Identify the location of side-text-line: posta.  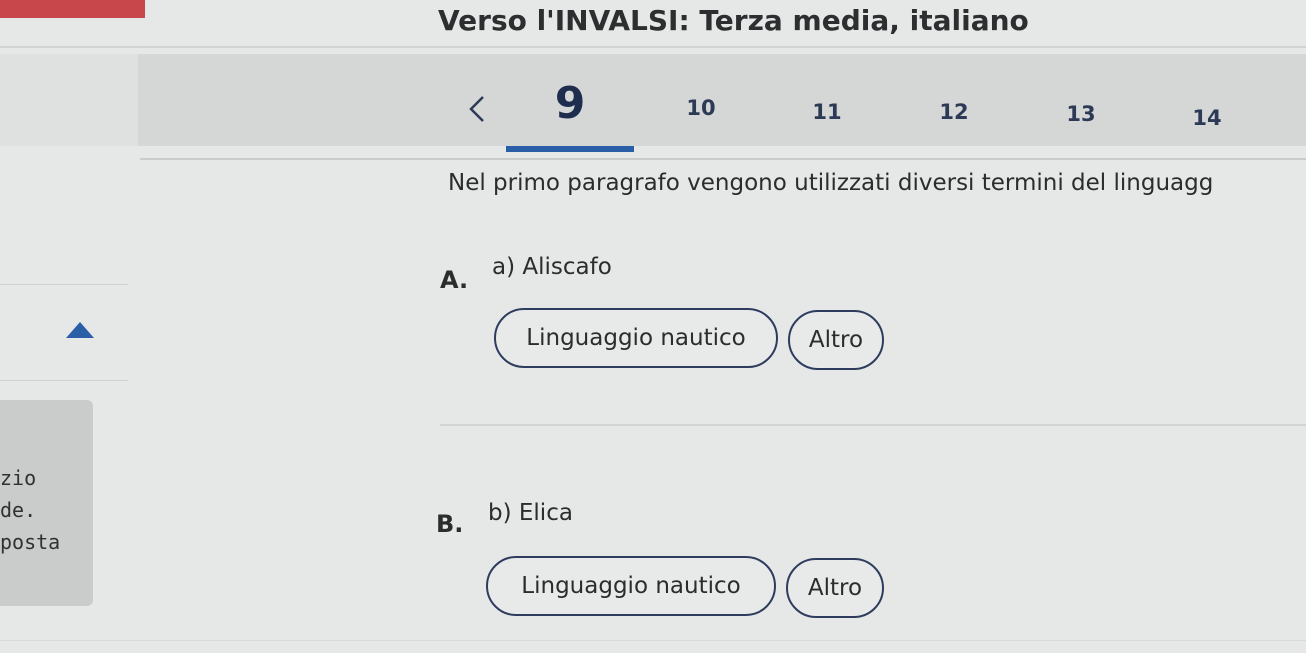
(30, 542).